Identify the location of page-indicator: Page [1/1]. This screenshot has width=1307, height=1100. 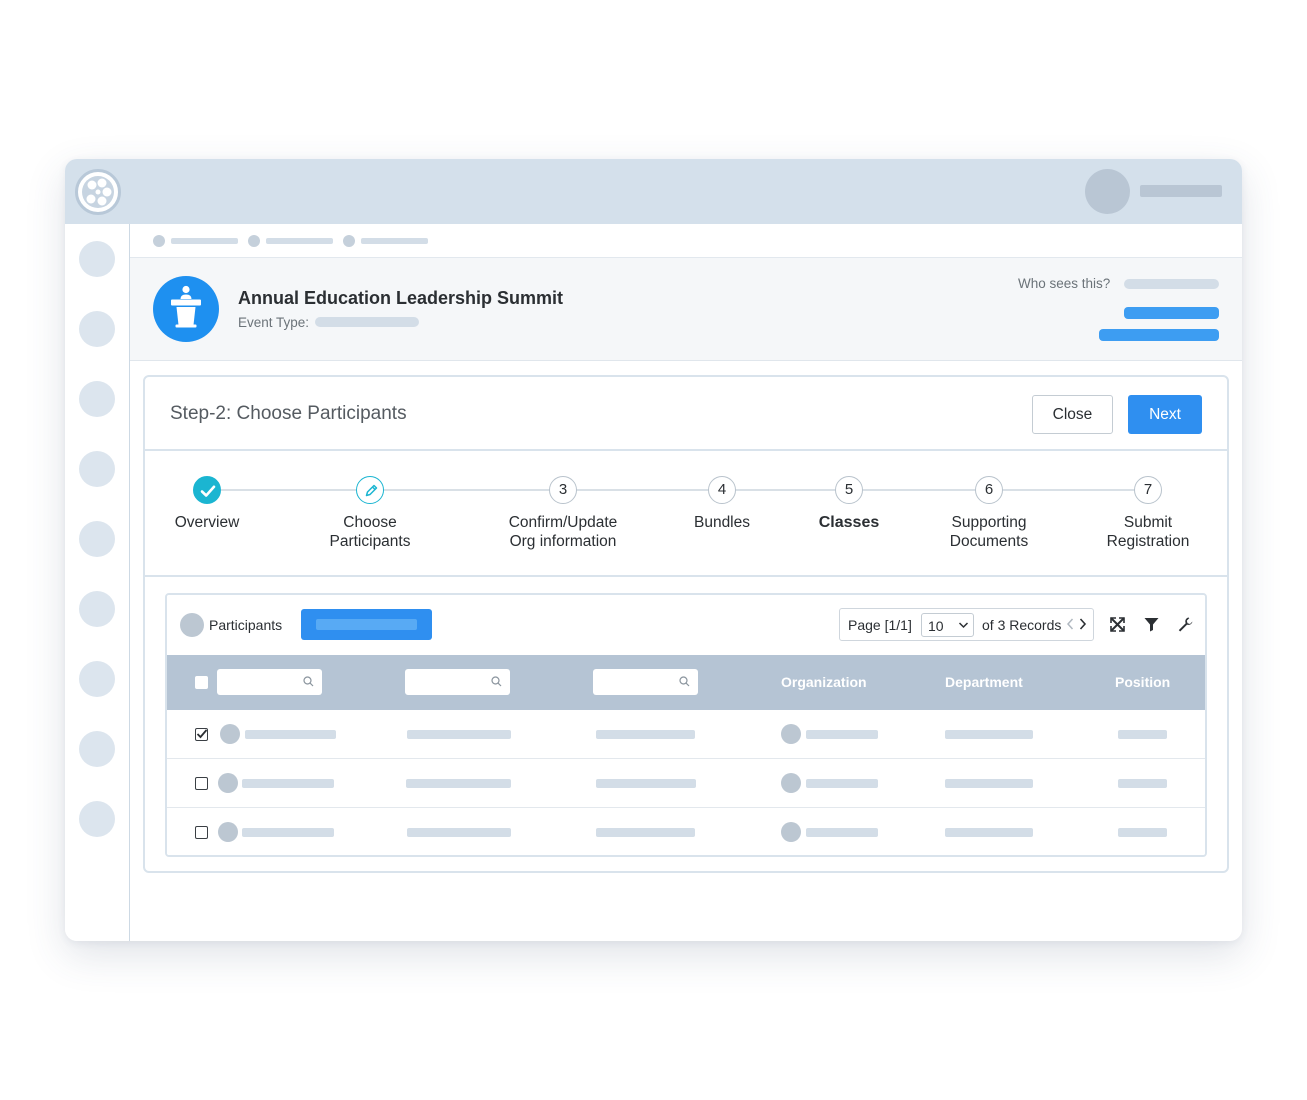
(880, 625).